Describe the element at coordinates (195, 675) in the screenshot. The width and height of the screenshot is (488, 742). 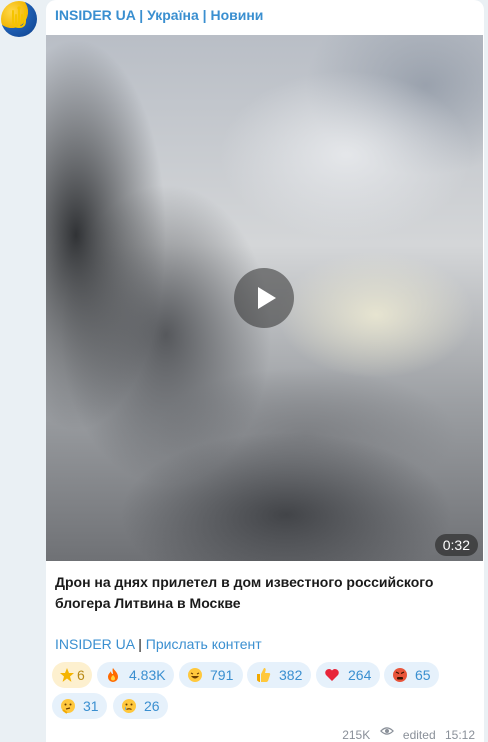
I see `laughing-face-icon` at that location.